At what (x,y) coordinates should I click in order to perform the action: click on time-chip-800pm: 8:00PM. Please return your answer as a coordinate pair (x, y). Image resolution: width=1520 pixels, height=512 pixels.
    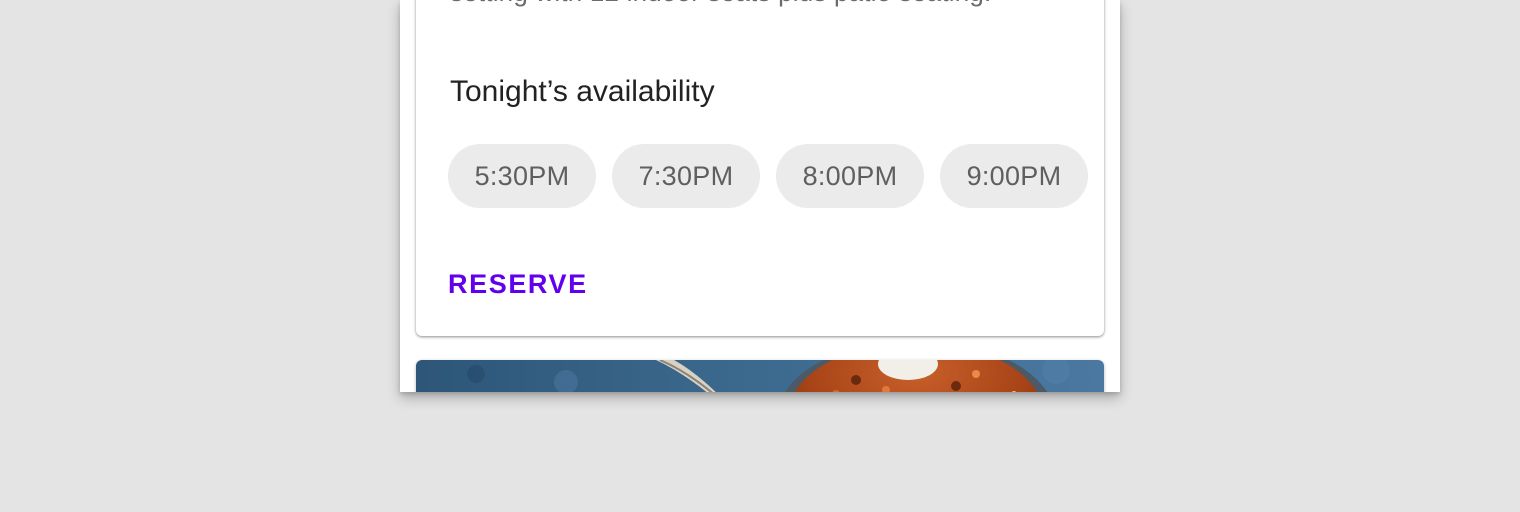
    Looking at the image, I should click on (850, 176).